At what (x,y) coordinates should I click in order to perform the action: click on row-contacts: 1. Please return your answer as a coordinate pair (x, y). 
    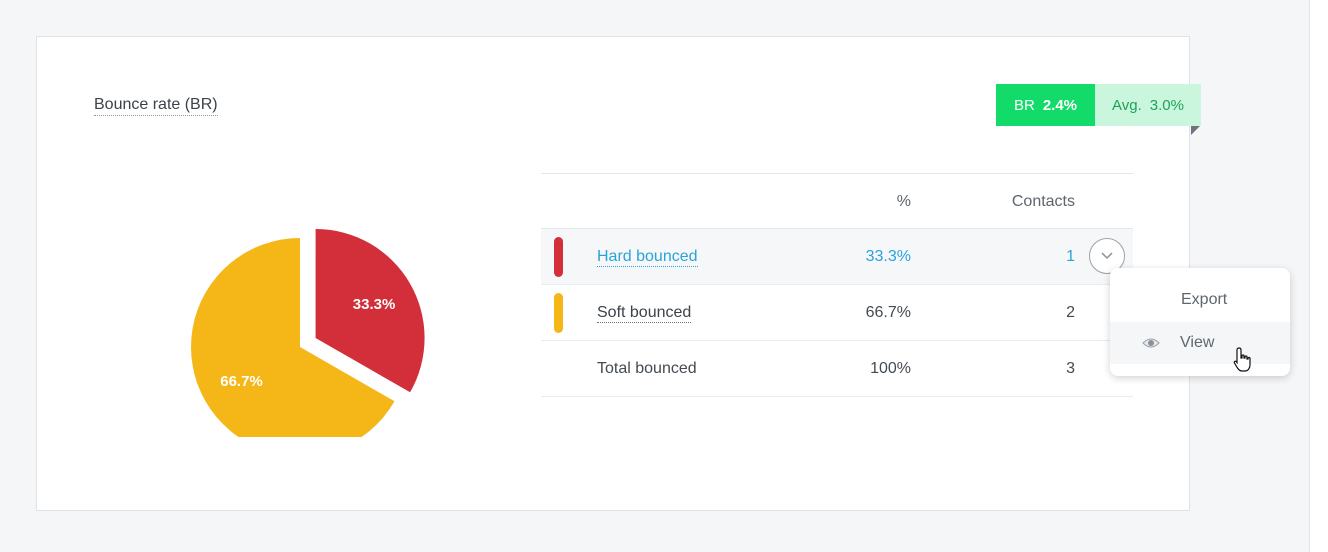
    Looking at the image, I should click on (1070, 256).